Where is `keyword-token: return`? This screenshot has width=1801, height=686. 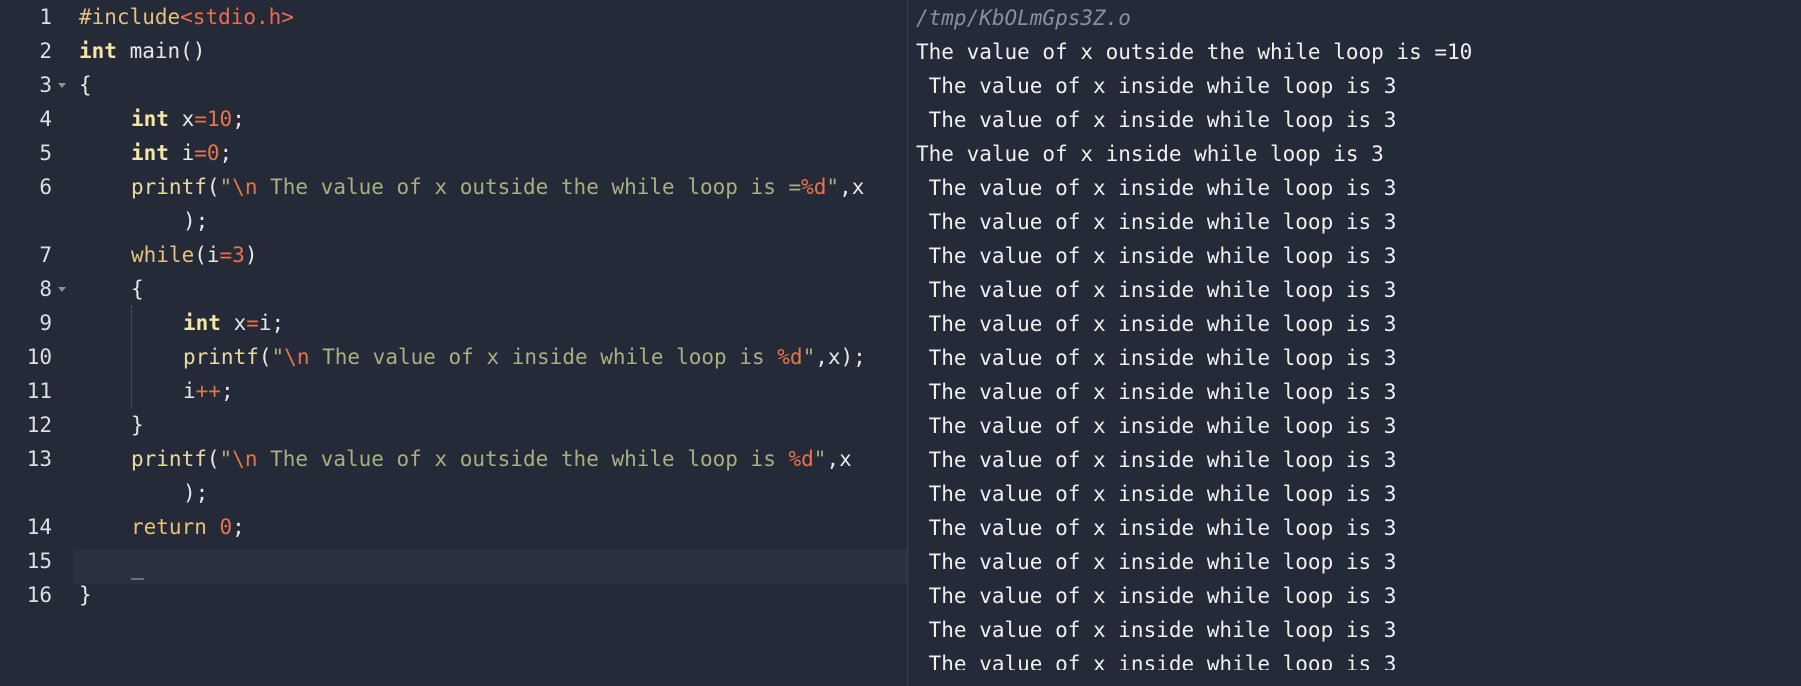
keyword-token: return is located at coordinates (169, 527).